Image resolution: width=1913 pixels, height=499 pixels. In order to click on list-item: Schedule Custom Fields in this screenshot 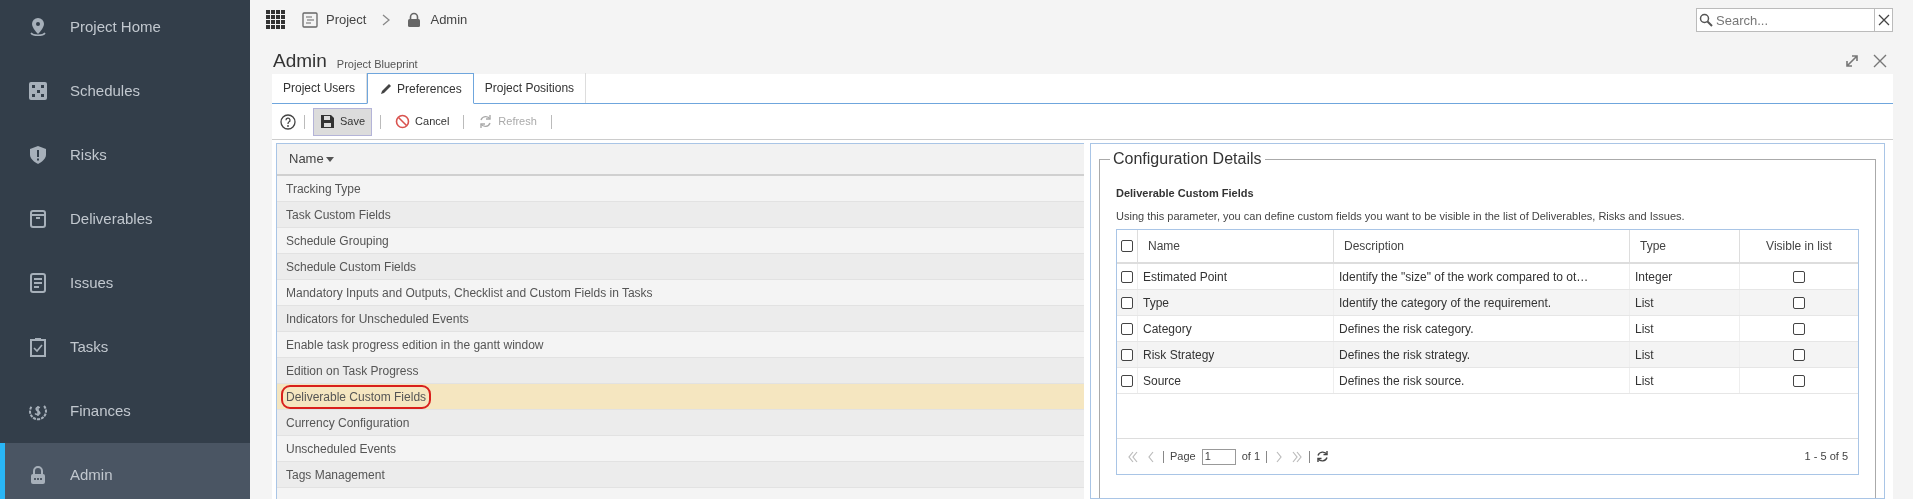, I will do `click(680, 267)`.